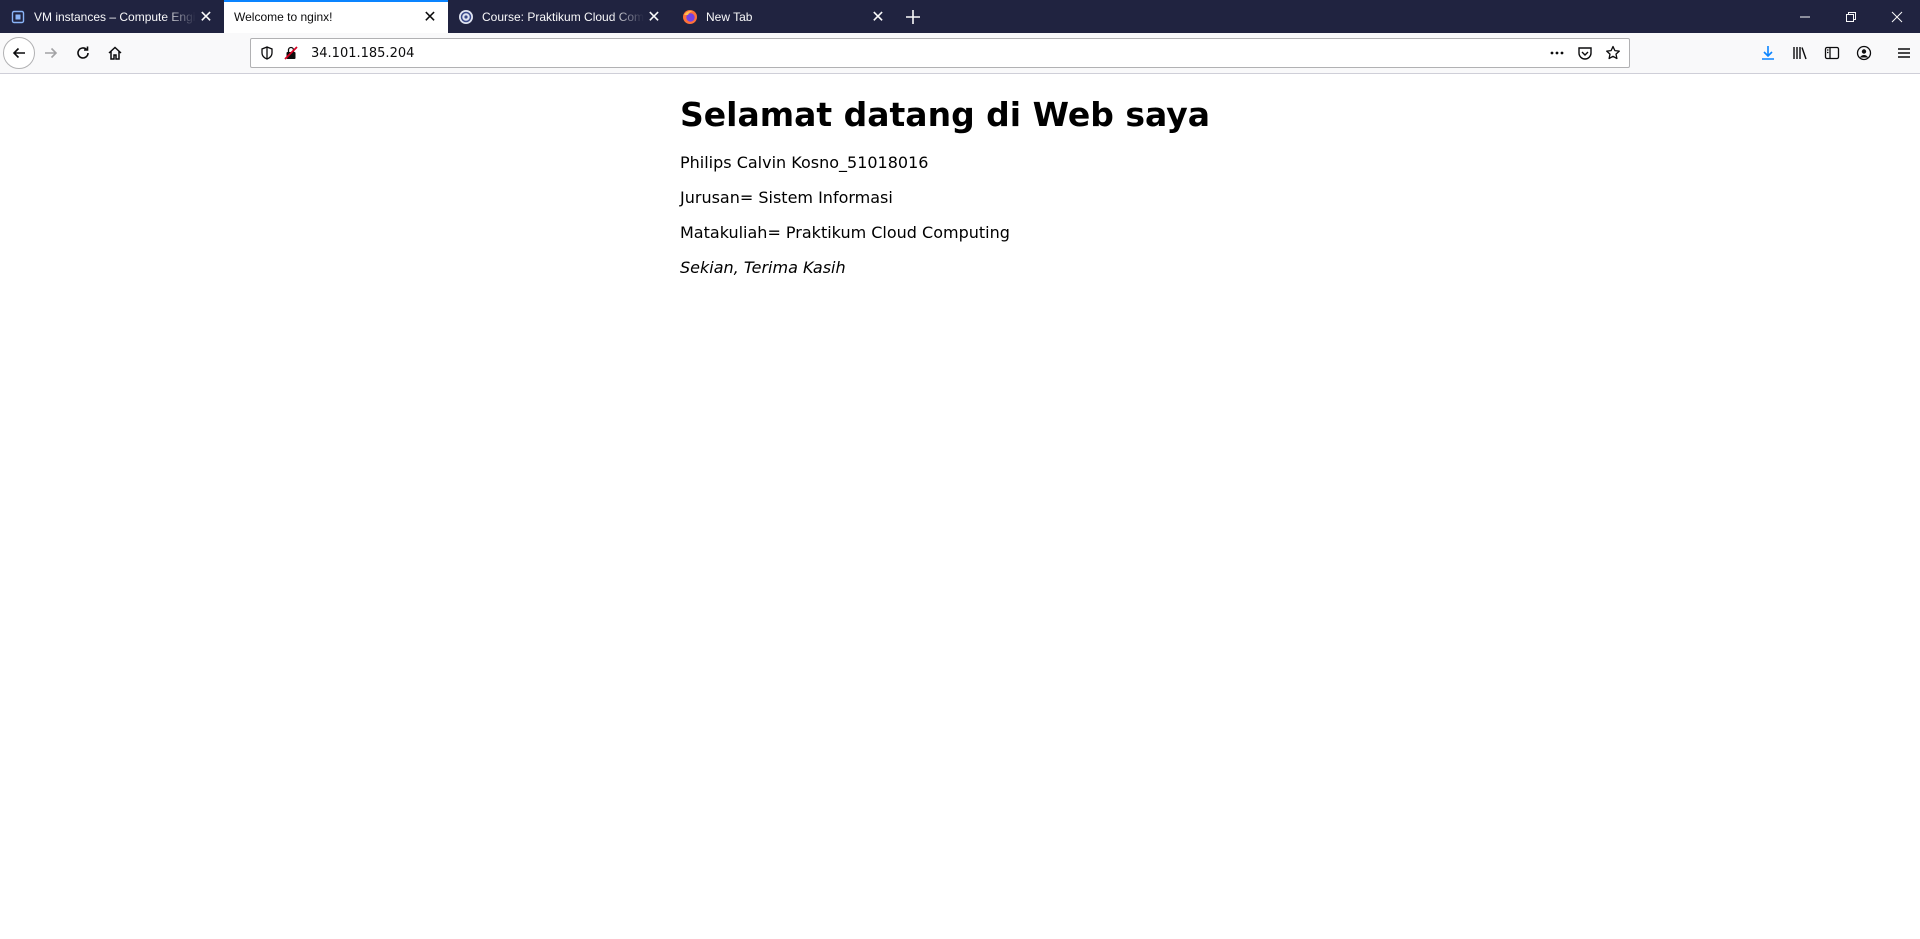 Image resolution: width=1920 pixels, height=939 pixels. Describe the element at coordinates (291, 53) in the screenshot. I see `insecure-connection-lock-icon` at that location.